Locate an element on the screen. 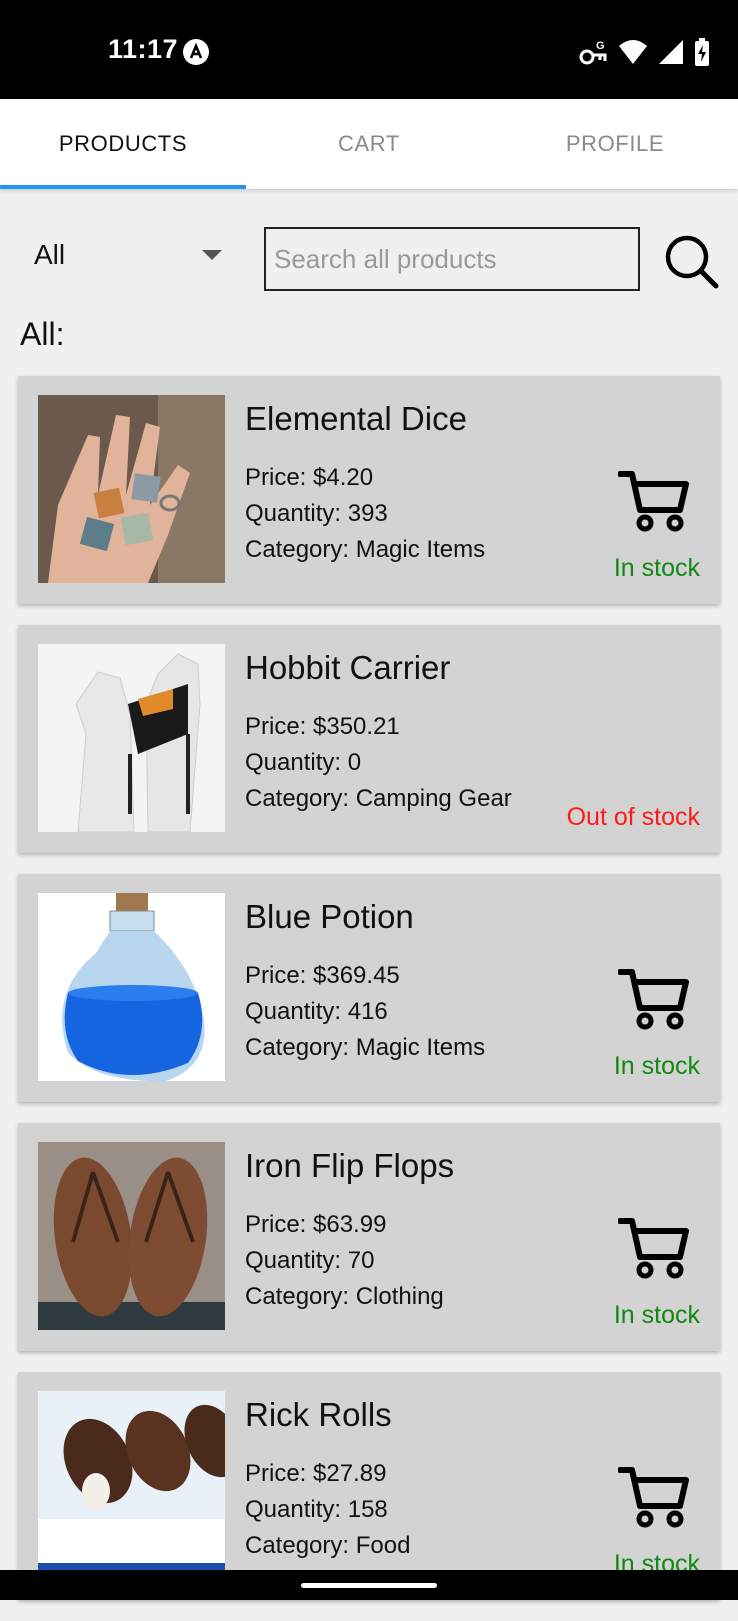  product-price: Price: $63.99 is located at coordinates (316, 1224).